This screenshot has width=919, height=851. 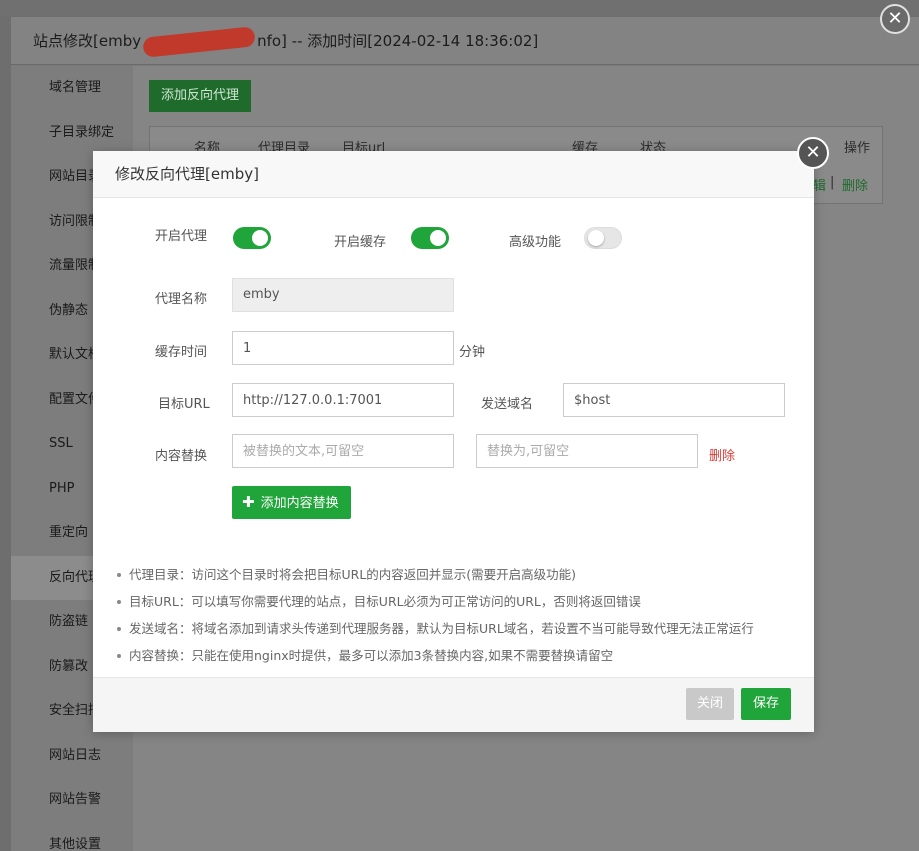 What do you see at coordinates (587, 451) in the screenshot?
I see `replace-to-input` at bounding box center [587, 451].